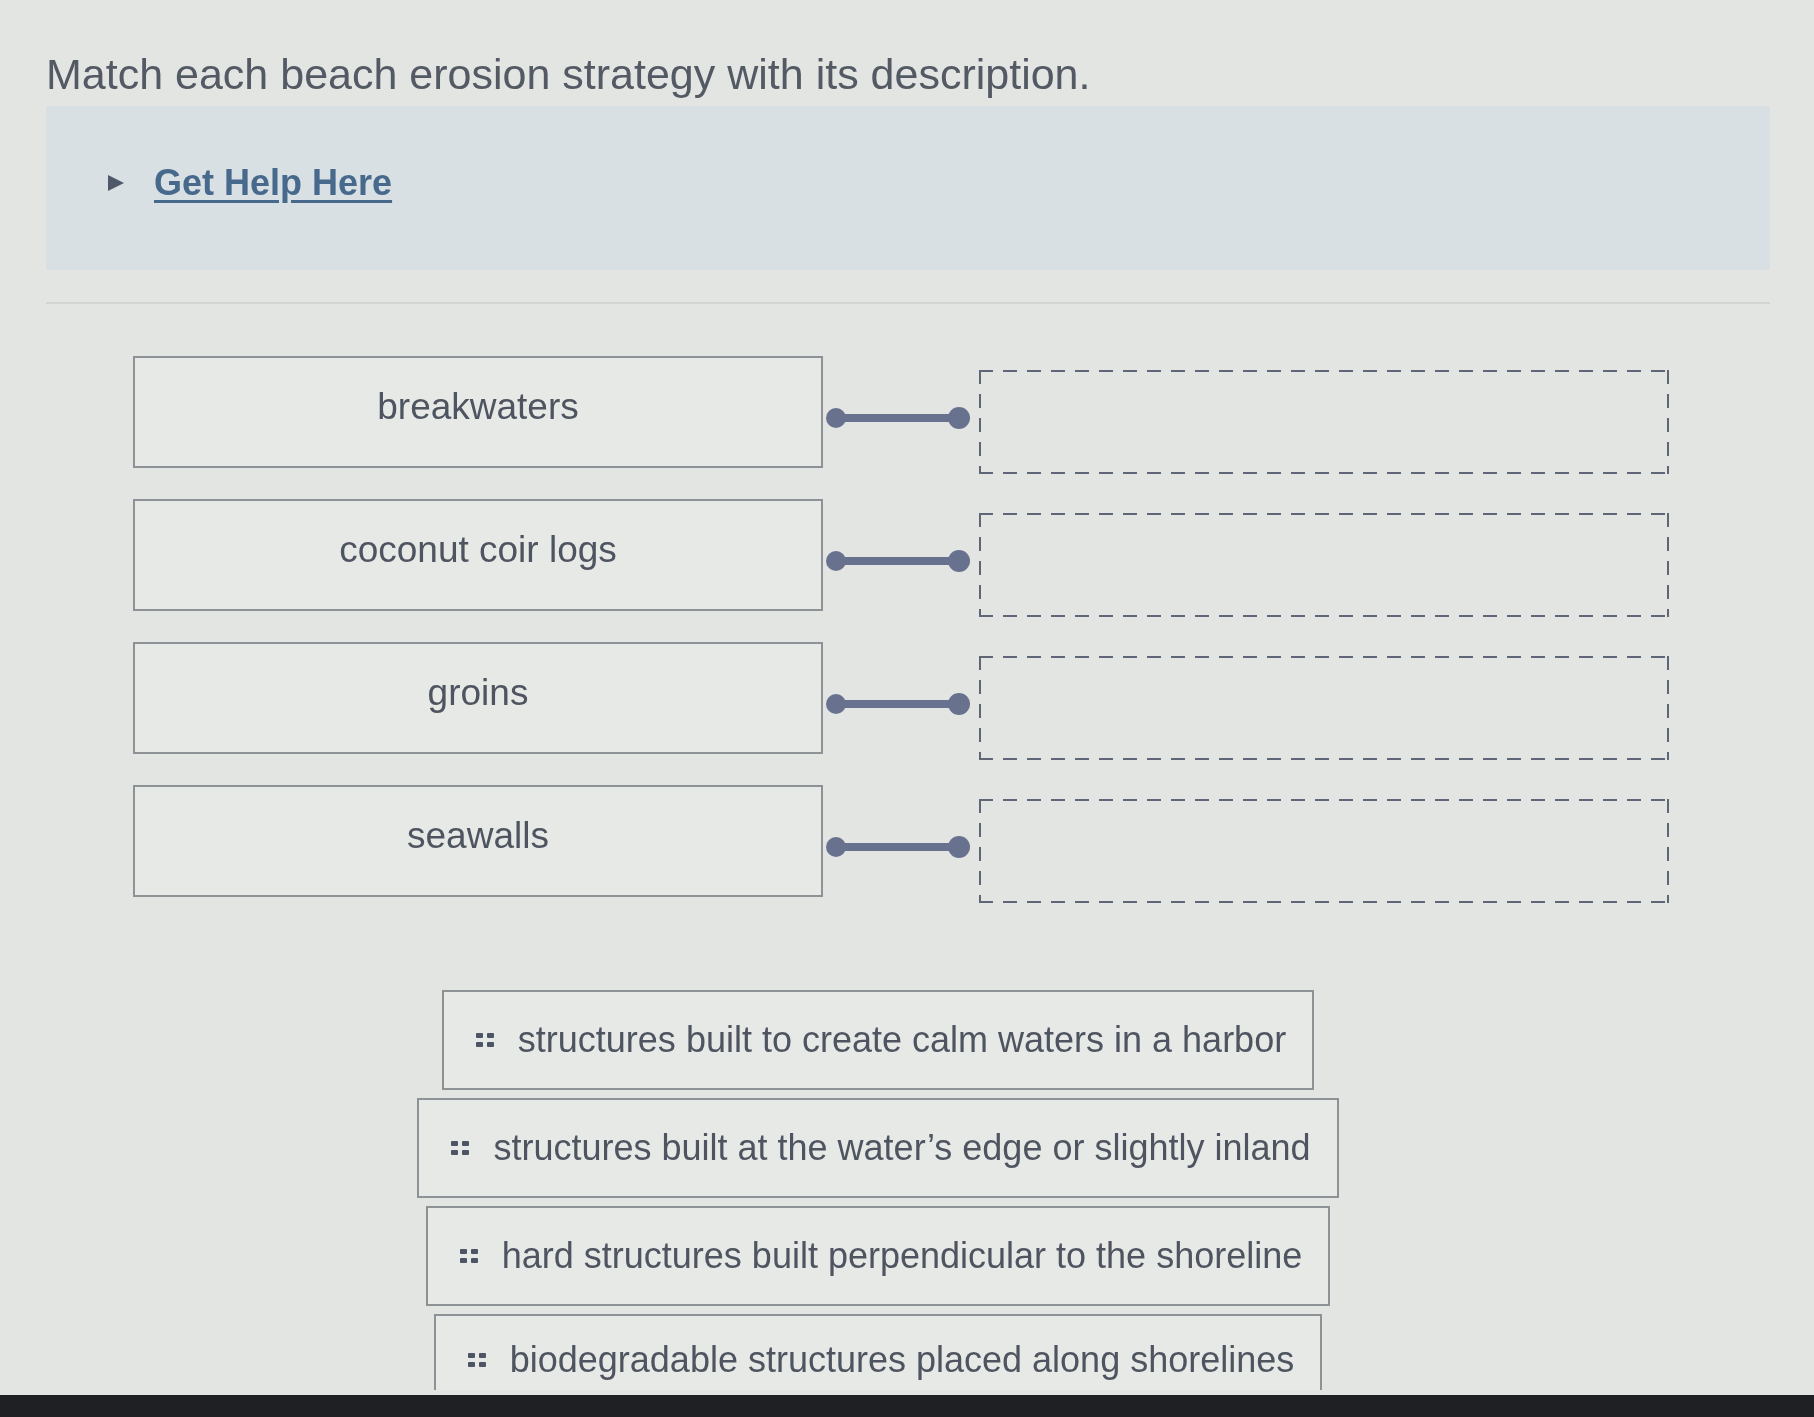 The image size is (1814, 1417). I want to click on term-card: seawalls, so click(478, 841).